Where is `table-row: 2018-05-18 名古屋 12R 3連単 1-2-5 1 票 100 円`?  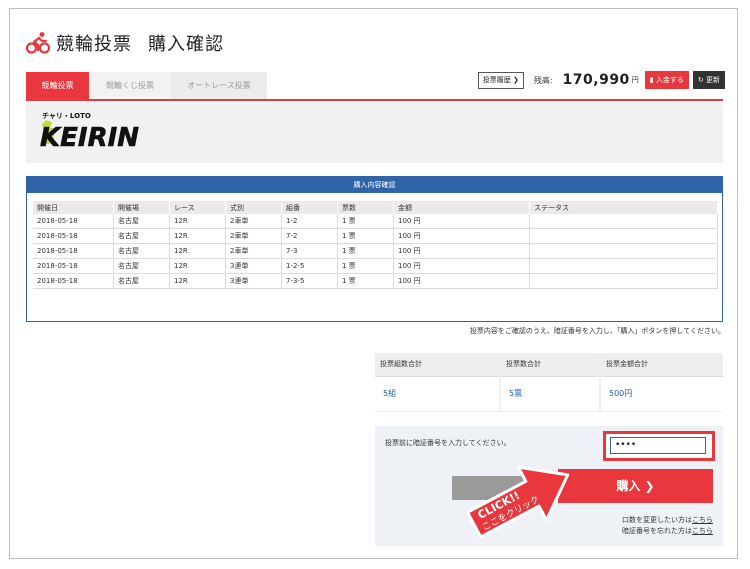
table-row: 2018-05-18 名古屋 12R 3連単 1-2-5 1 票 100 円 is located at coordinates (375, 266).